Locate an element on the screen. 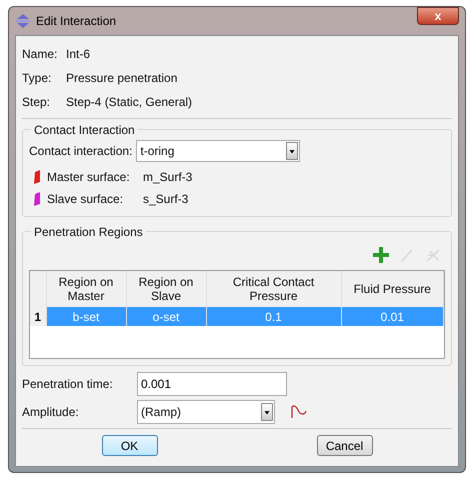 This screenshot has width=471, height=480. penetration-time-field: 0.001 is located at coordinates (212, 384).